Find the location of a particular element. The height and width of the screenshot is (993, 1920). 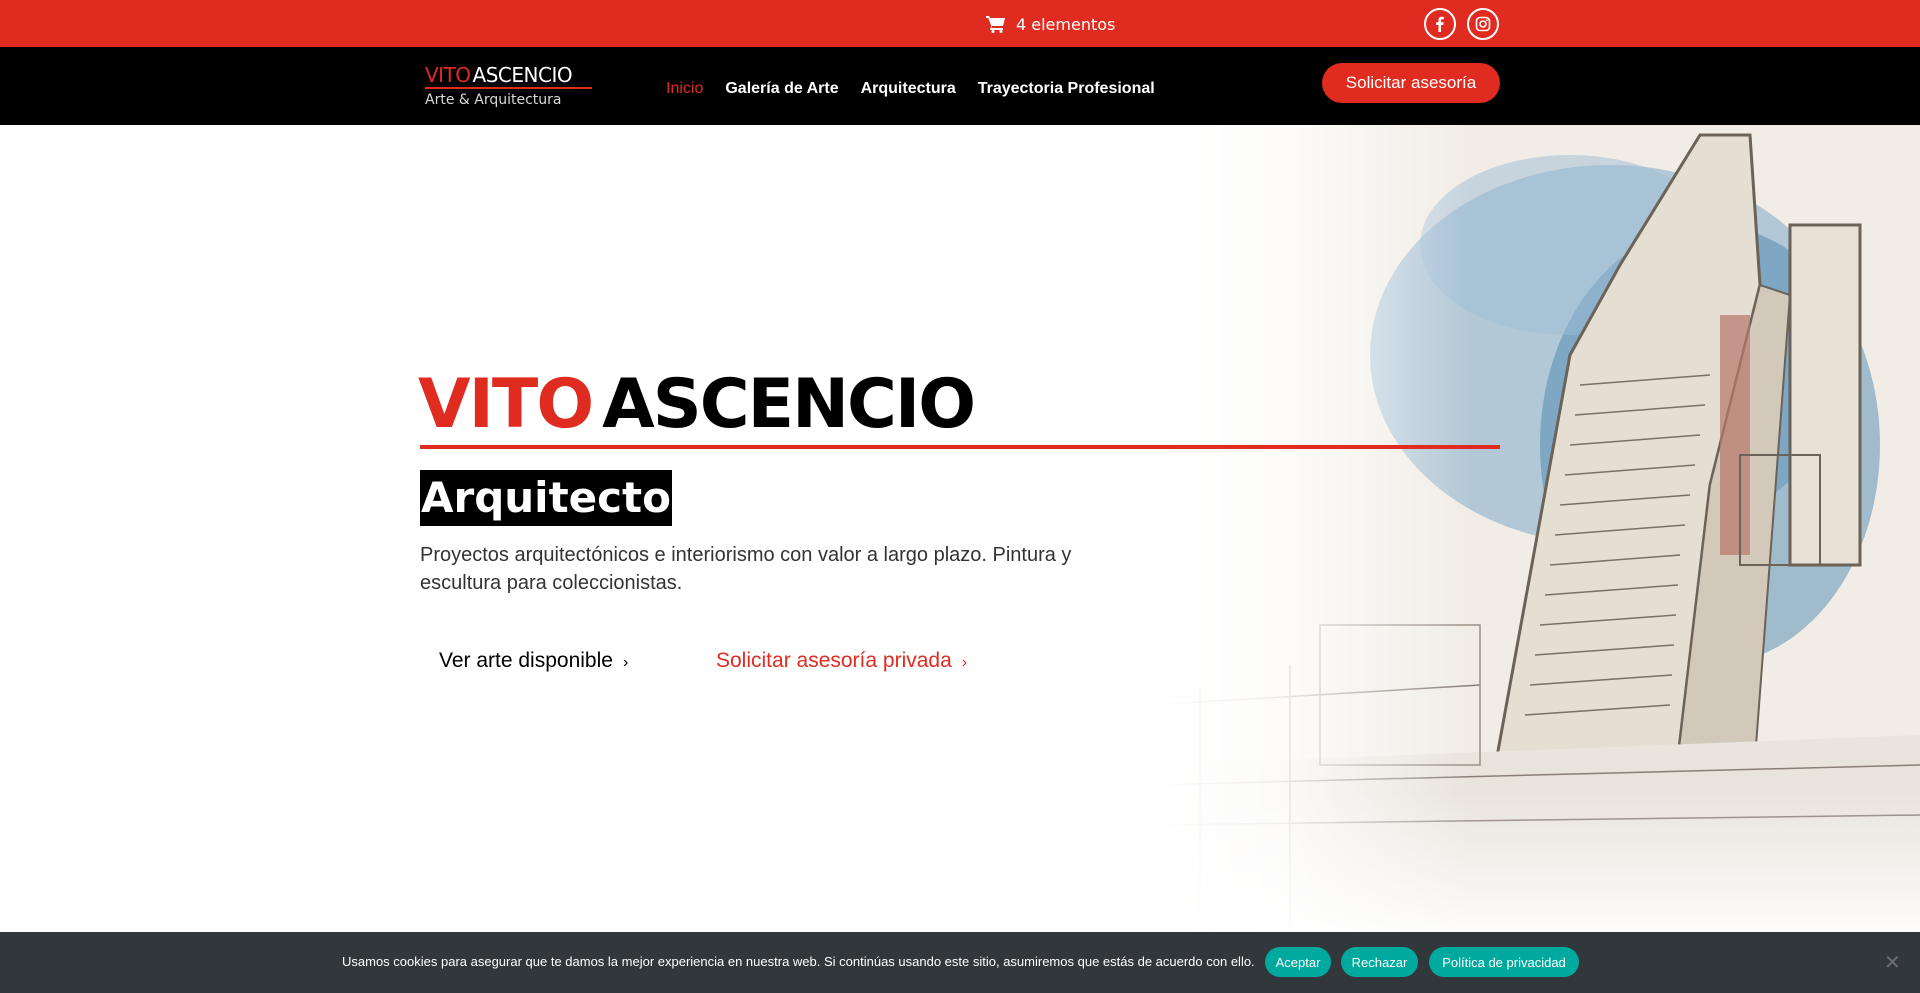

view-art-label: Ver arte disponible is located at coordinates (526, 660).